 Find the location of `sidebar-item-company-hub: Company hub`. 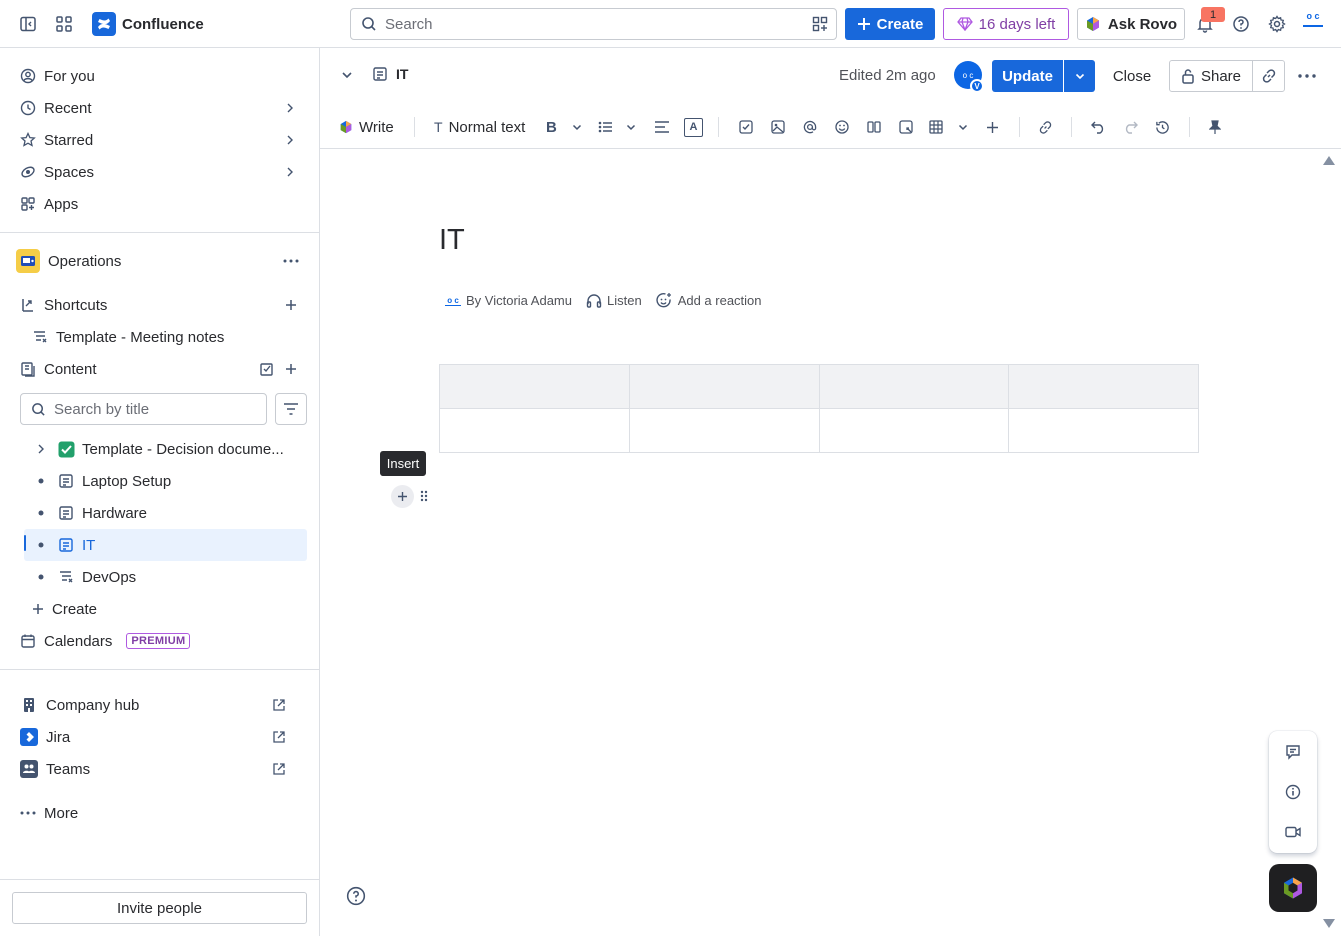

sidebar-item-company-hub: Company hub is located at coordinates (160, 705).